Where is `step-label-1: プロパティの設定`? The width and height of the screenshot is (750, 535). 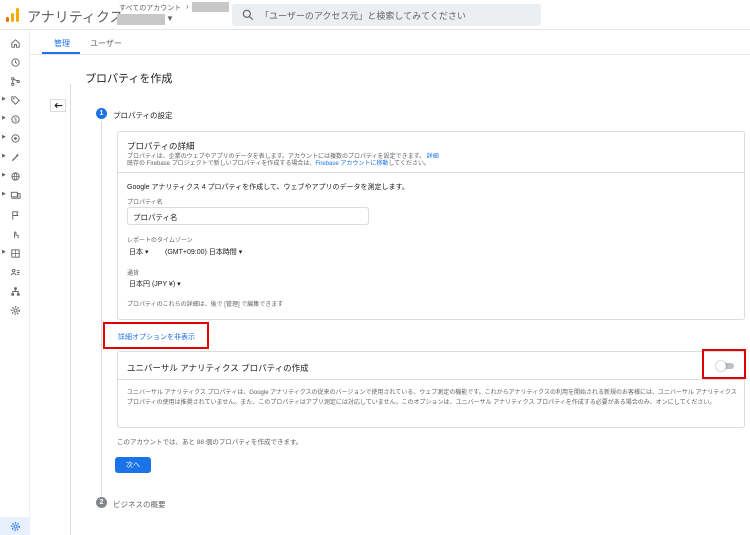
step-label-1: プロパティの設定 is located at coordinates (143, 115).